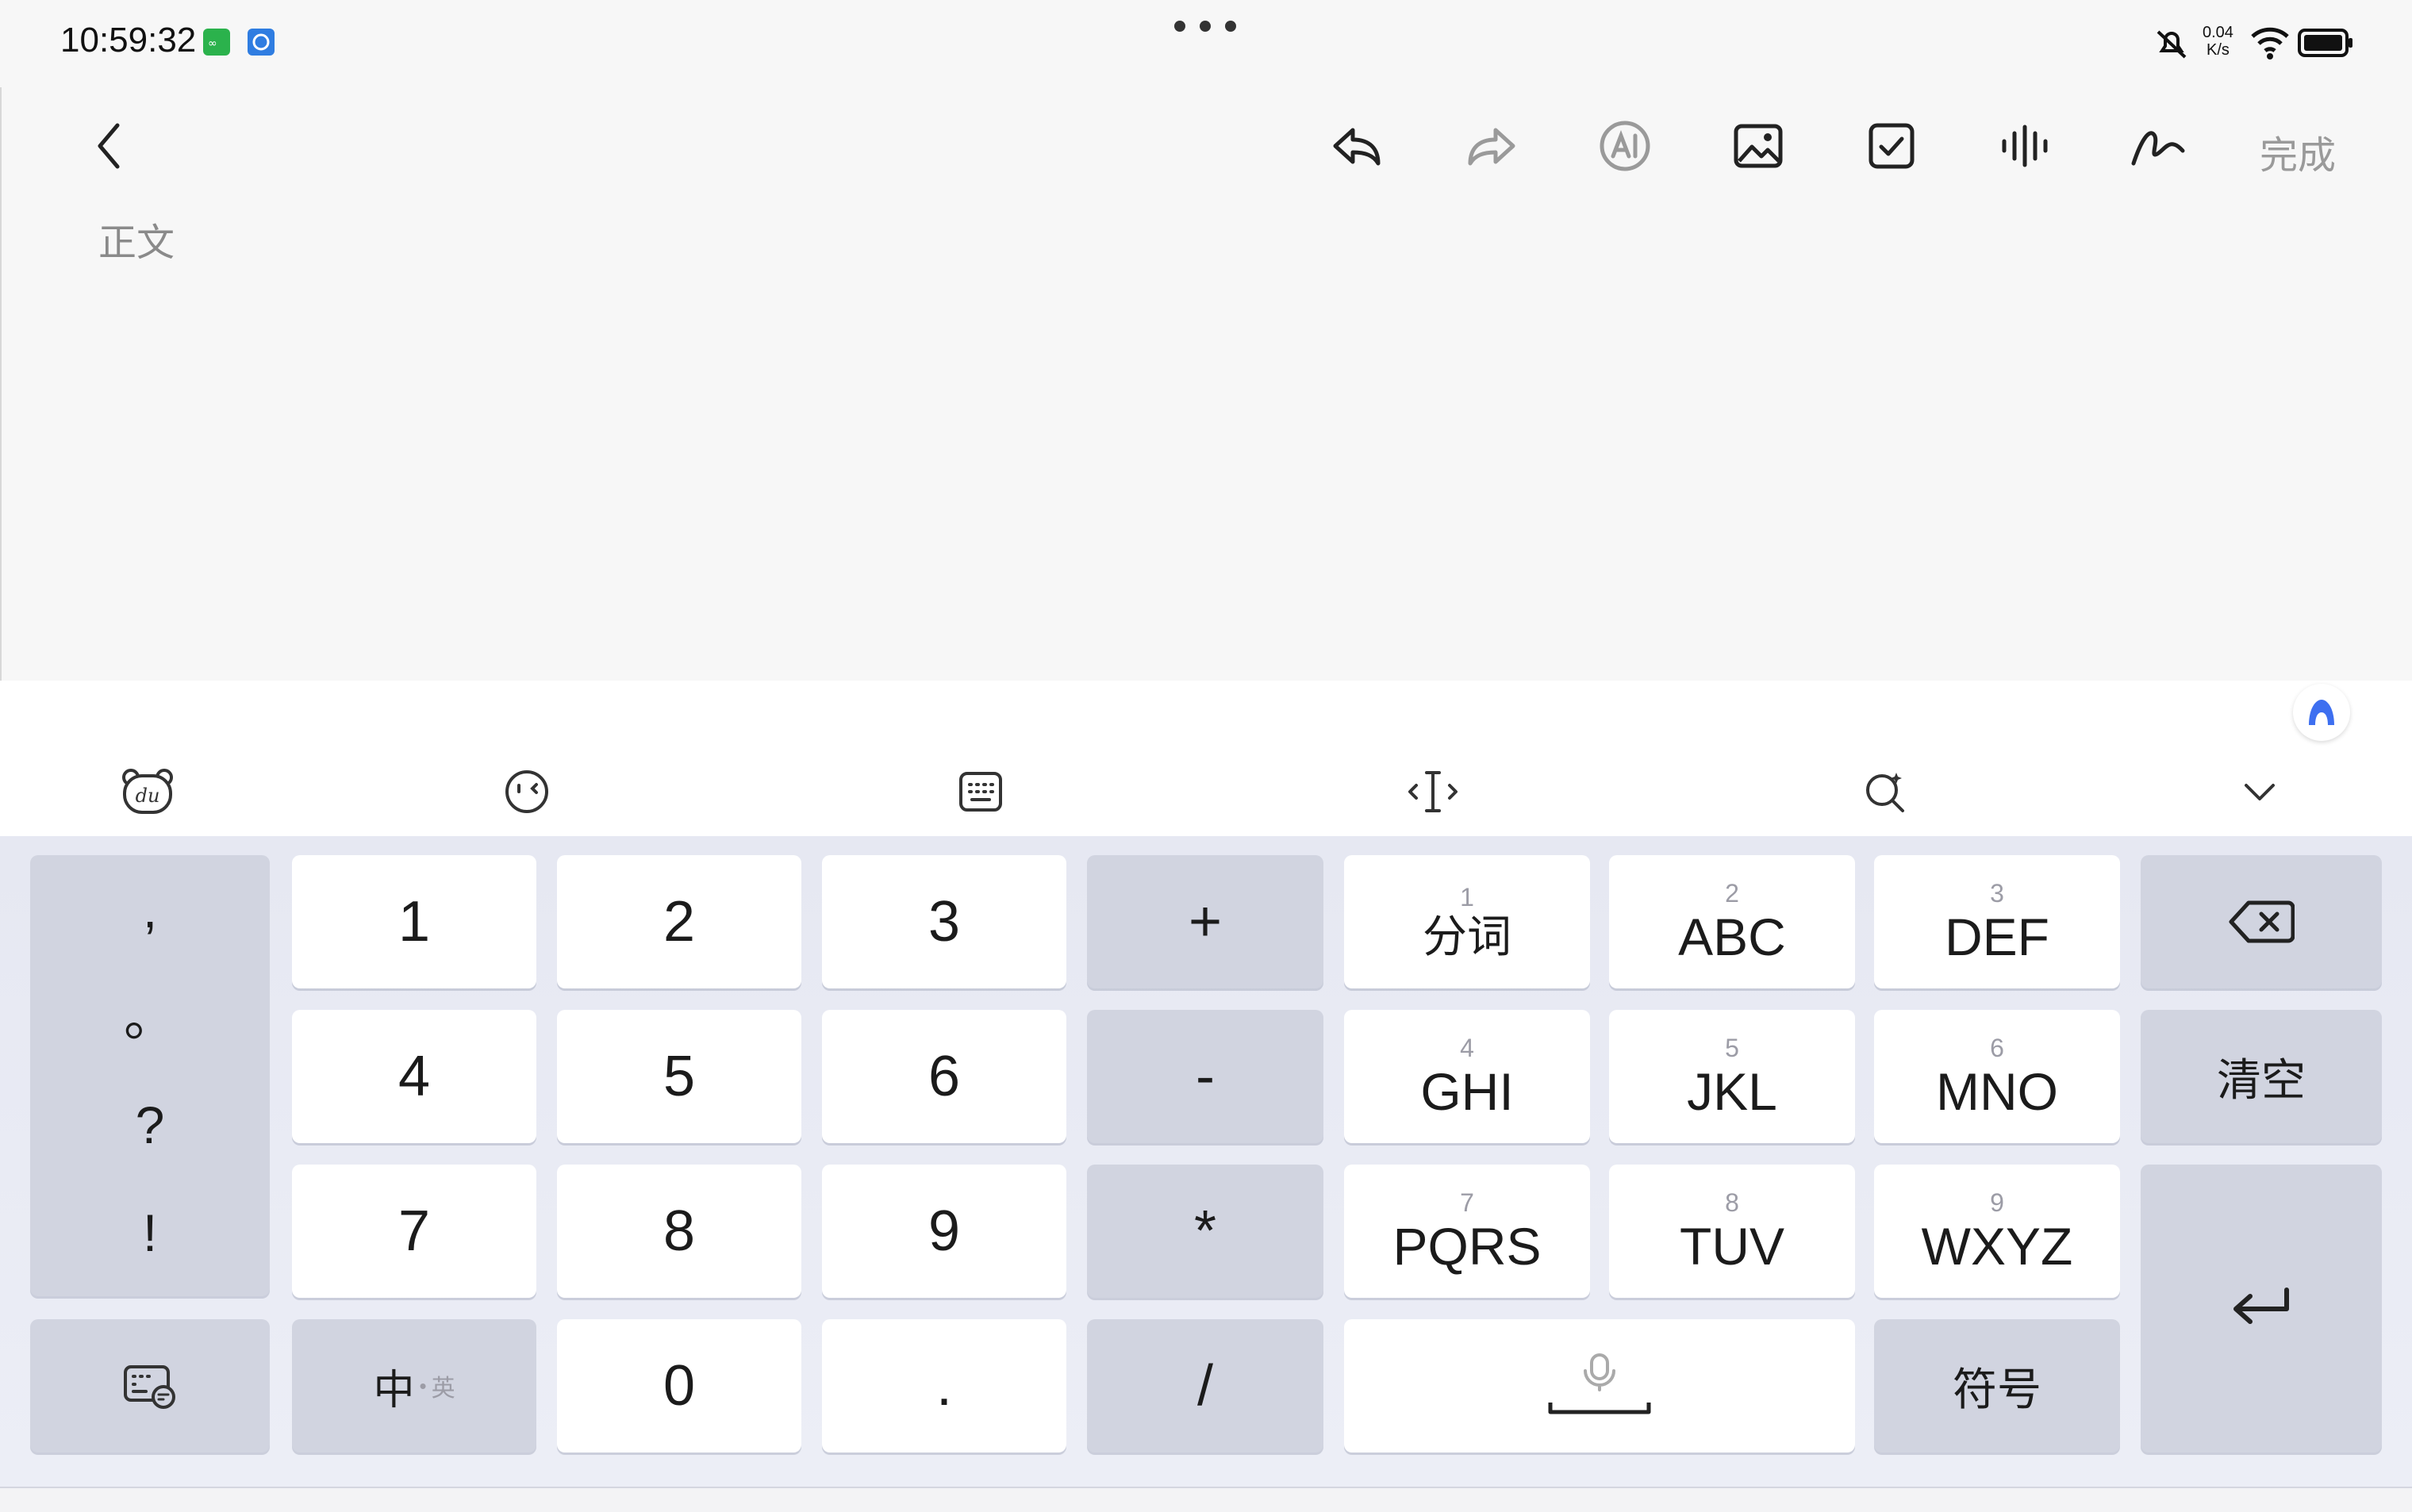  Describe the element at coordinates (1732, 1092) in the screenshot. I see `t9-label: JKL` at that location.